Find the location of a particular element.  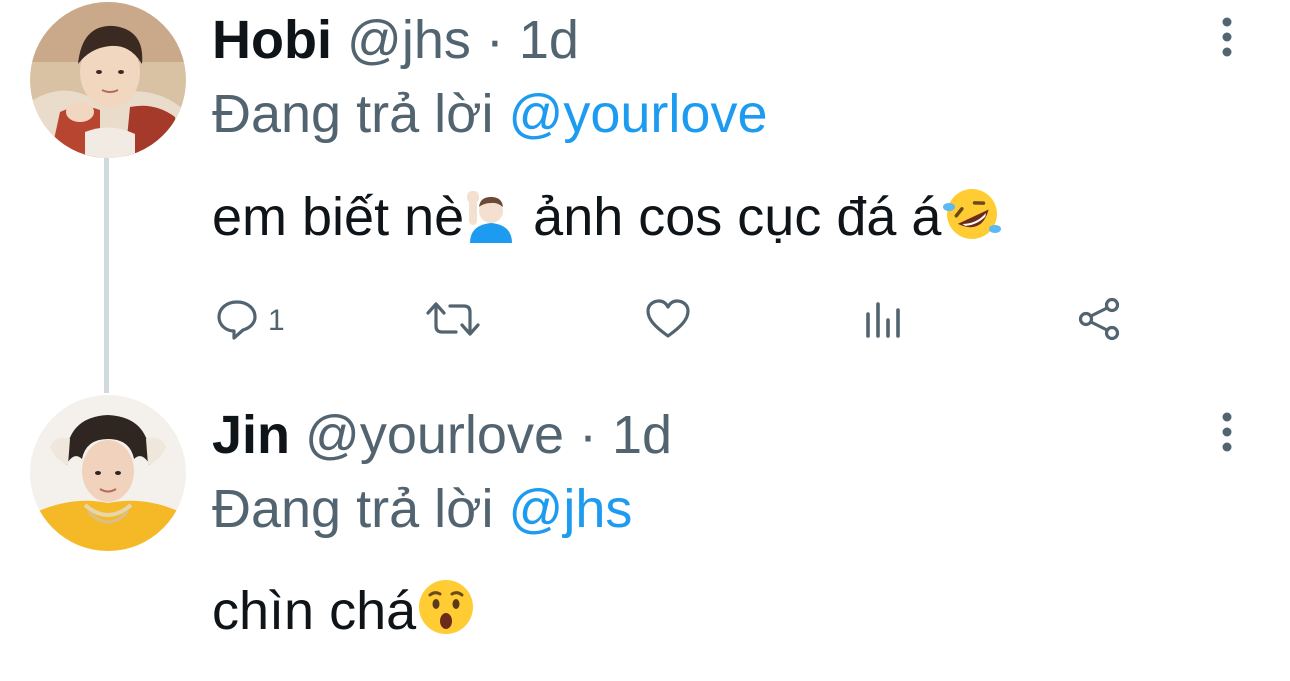

views-button is located at coordinates (884, 321).